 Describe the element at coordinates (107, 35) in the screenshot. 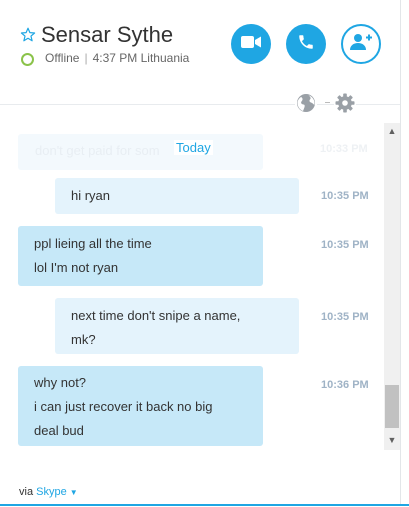

I see `contact-name: Sensar Sythe` at that location.